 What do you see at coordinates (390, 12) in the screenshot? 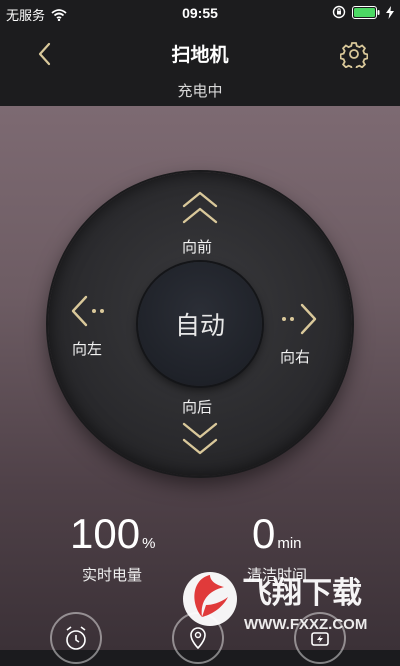
I see `charging-icon` at bounding box center [390, 12].